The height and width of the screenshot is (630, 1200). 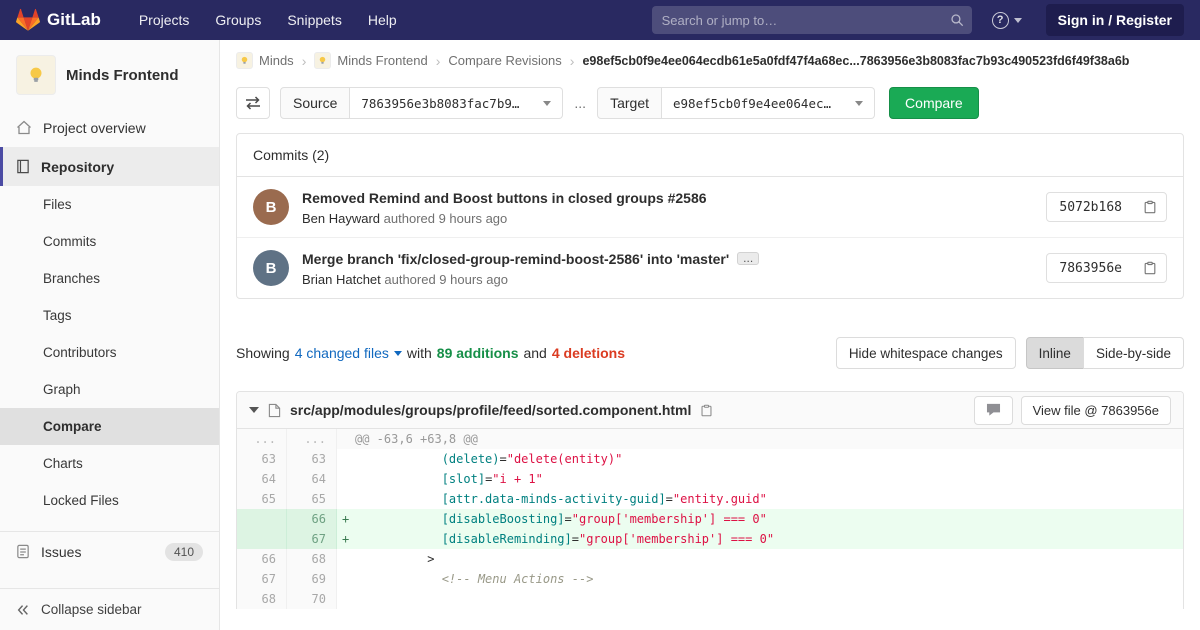 I want to click on commit-sha-link: 7863956e, so click(x=1090, y=268).